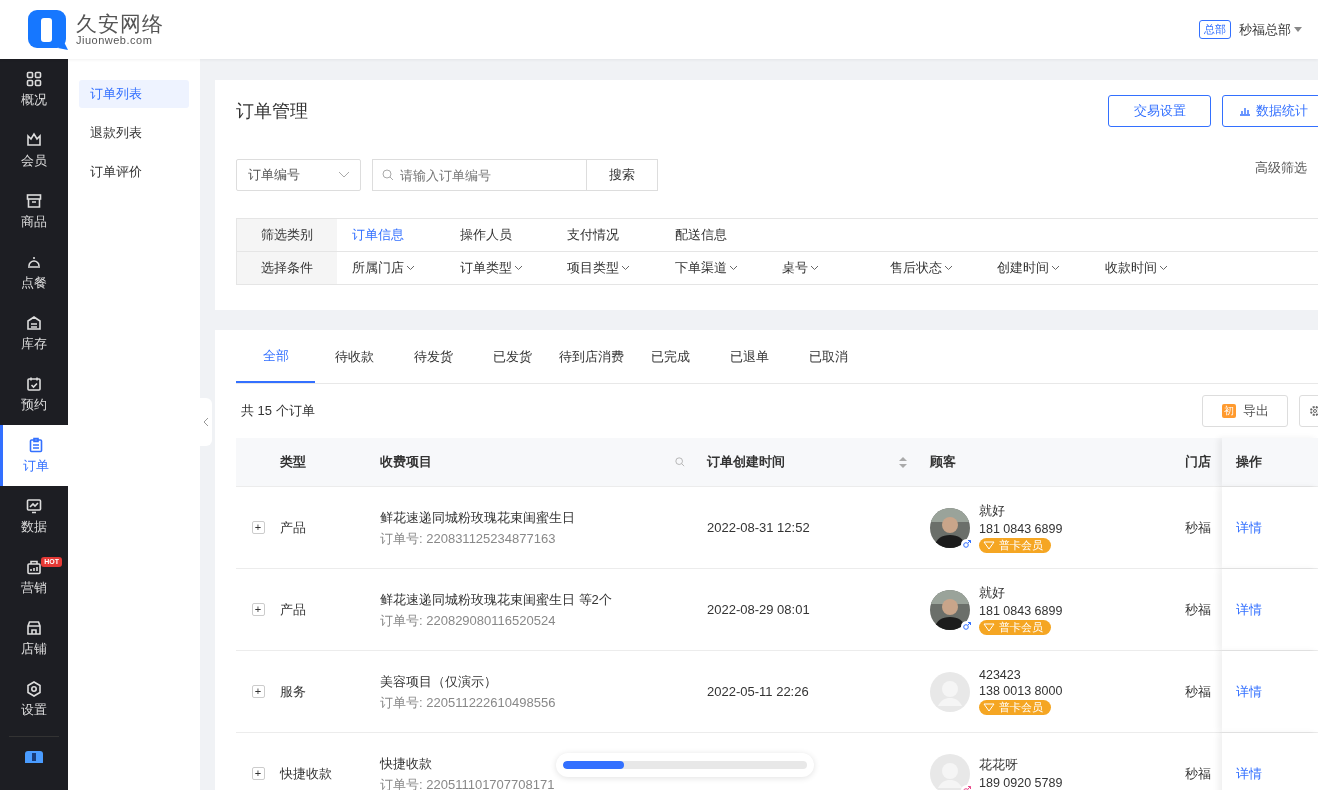 The width and height of the screenshot is (1318, 790). Describe the element at coordinates (34, 78) in the screenshot. I see `grid-icon` at that location.